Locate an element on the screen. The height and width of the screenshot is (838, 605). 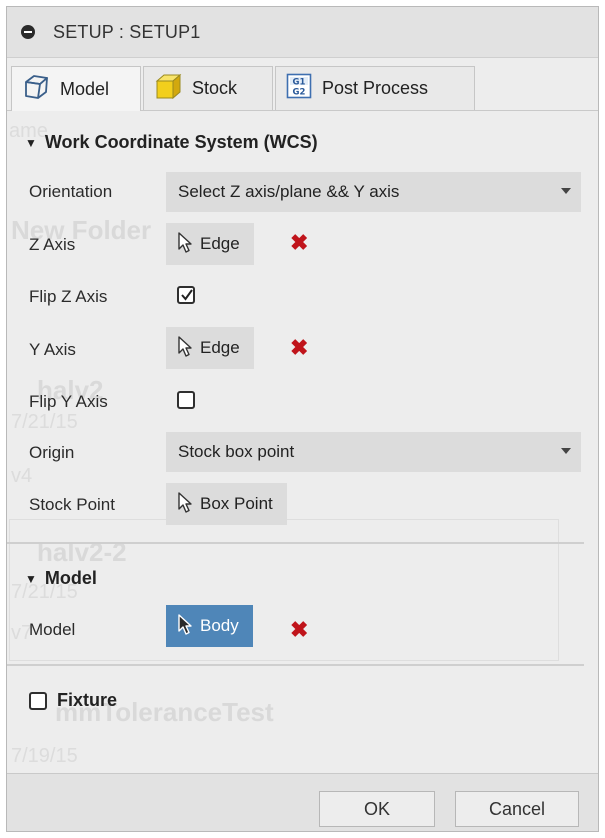
wcs-section-header: ▼ Work Coordinate System (WCS) is located at coordinates (171, 142).